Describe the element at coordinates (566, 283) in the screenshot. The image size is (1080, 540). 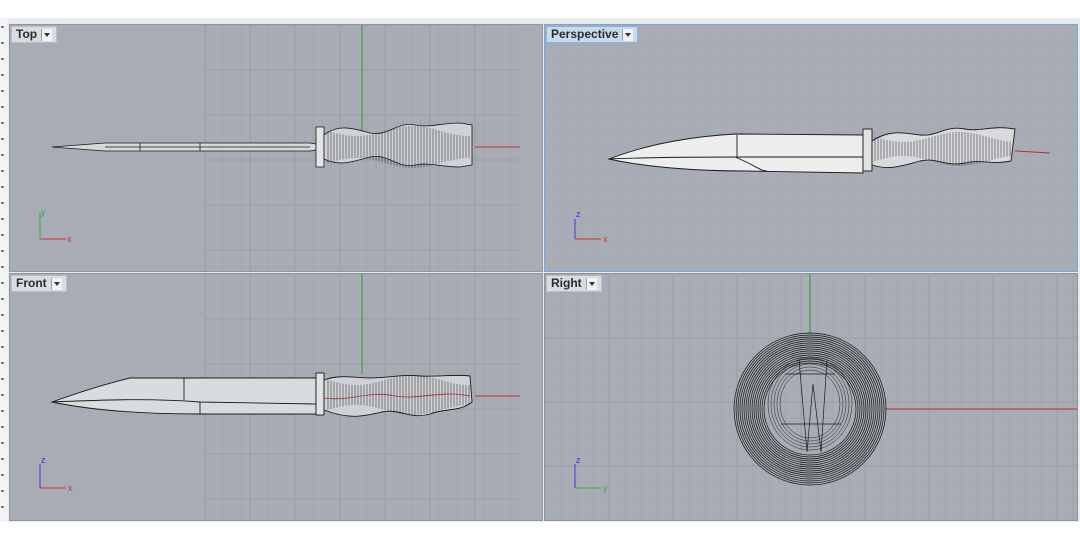
I see `viewport-title-text: Right` at that location.